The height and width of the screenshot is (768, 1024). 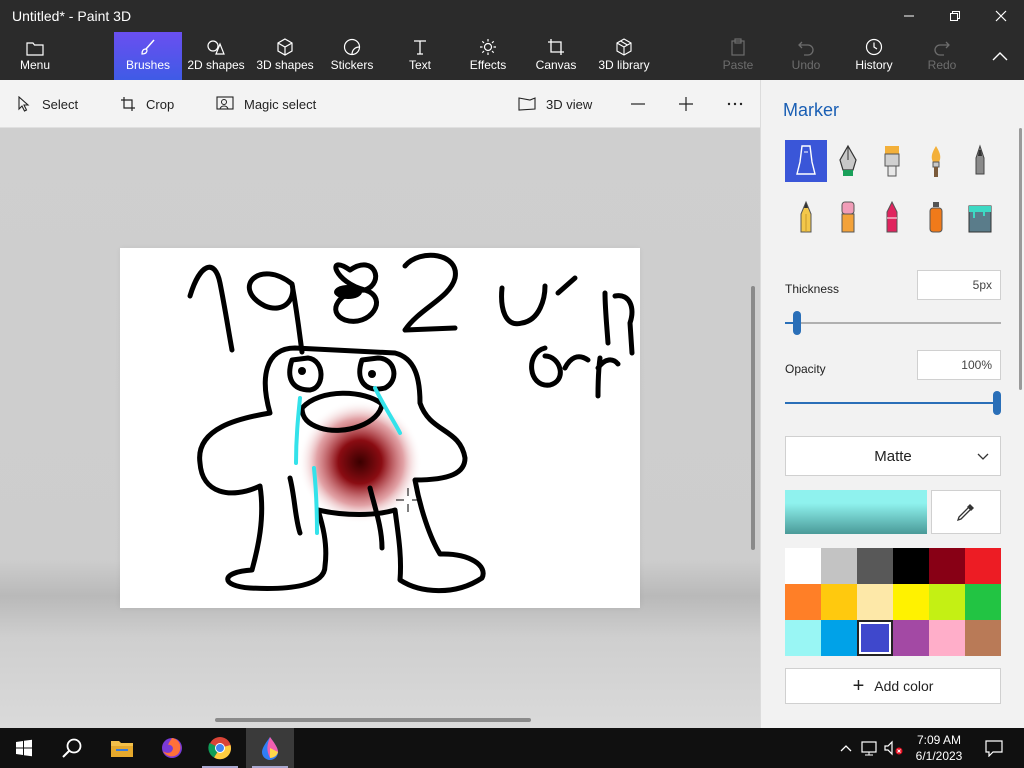 What do you see at coordinates (966, 512) in the screenshot?
I see `eyedropper-button` at bounding box center [966, 512].